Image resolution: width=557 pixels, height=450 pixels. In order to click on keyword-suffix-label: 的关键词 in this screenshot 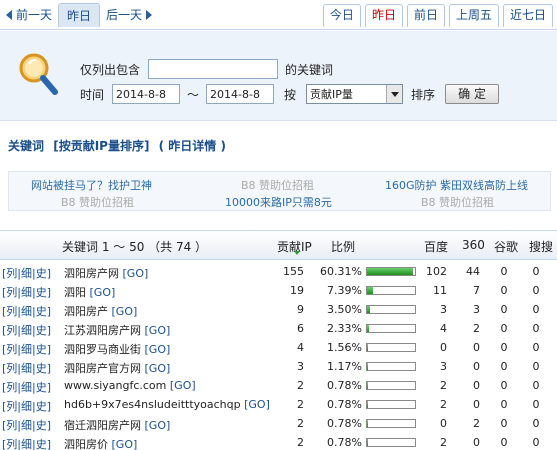, I will do `click(309, 69)`.